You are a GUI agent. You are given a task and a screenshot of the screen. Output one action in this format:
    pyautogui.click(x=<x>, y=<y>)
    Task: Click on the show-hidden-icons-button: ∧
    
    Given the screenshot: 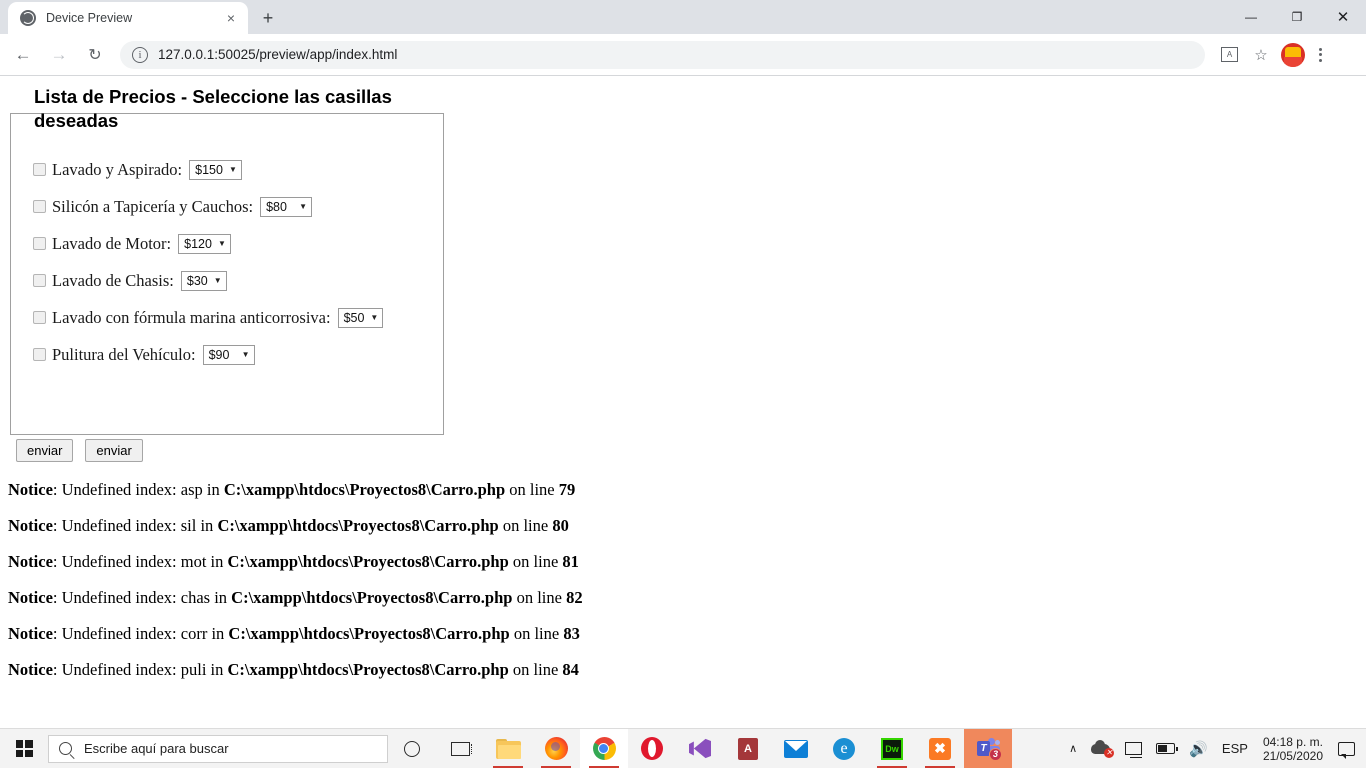 What is the action you would take?
    pyautogui.click(x=1073, y=748)
    